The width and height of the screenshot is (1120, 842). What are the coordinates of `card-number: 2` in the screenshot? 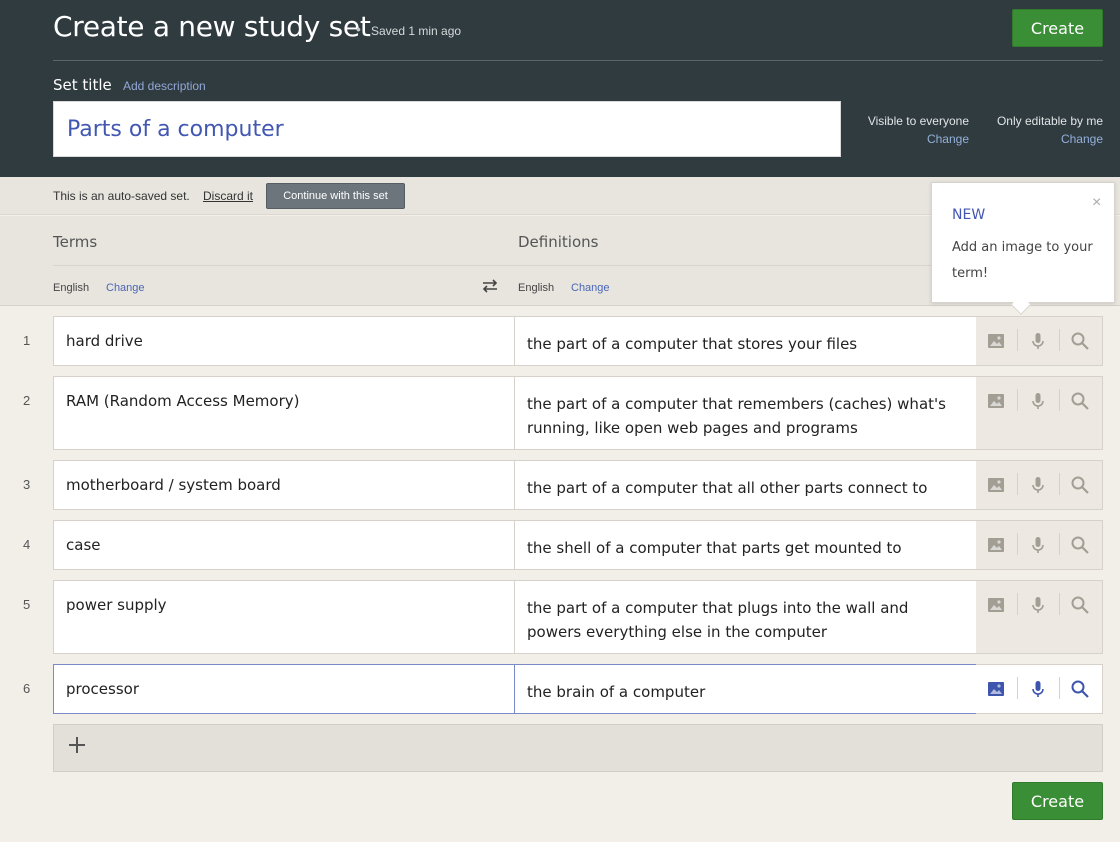 It's located at (27, 400).